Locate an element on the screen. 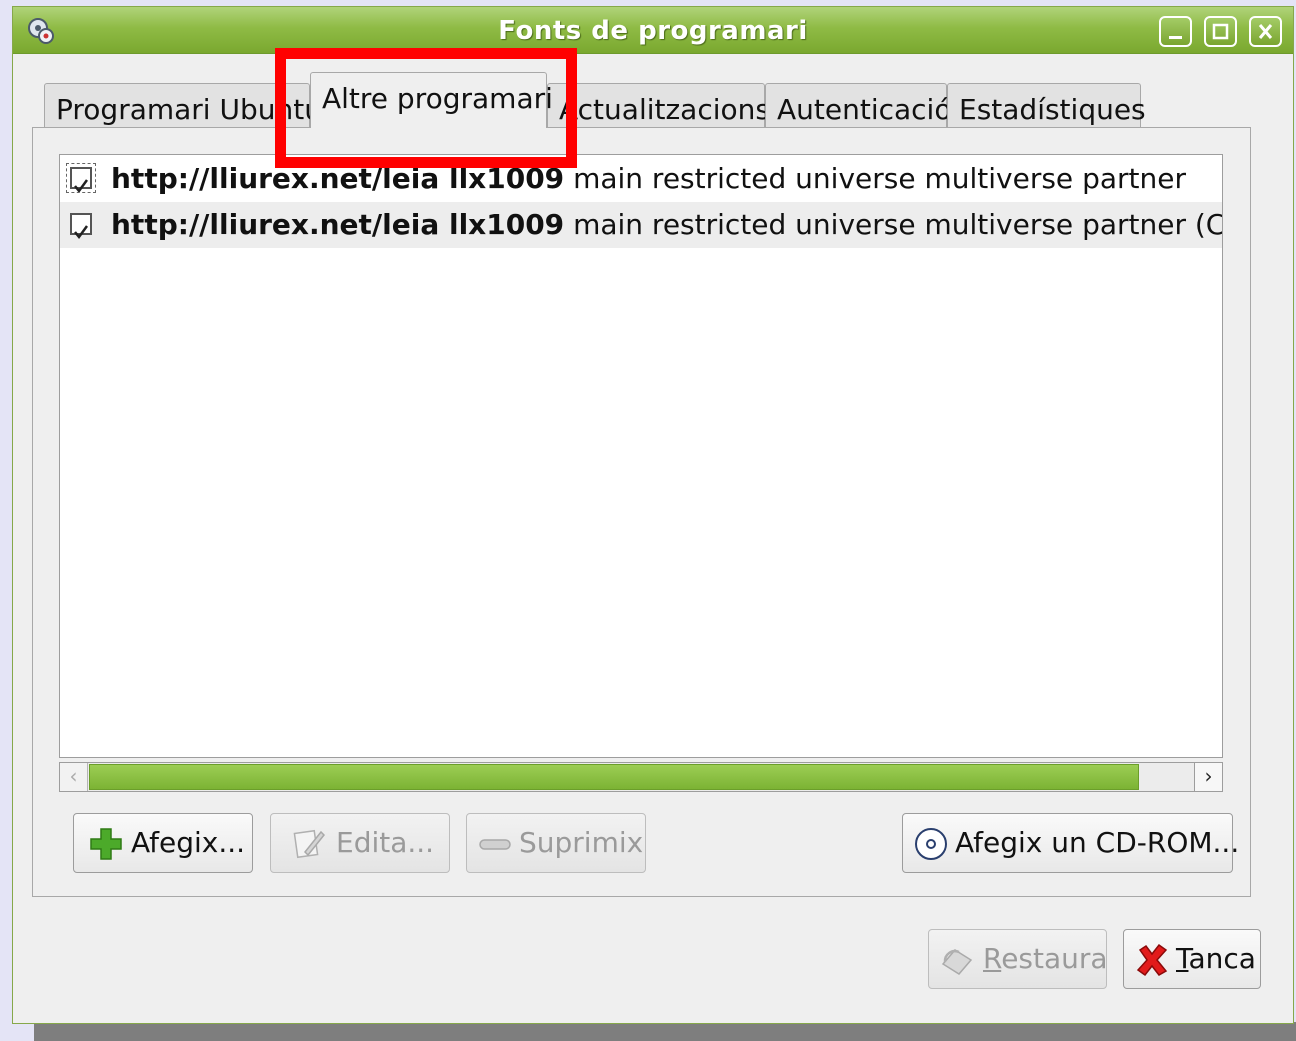 The image size is (1296, 1041). revert-label: Restaura is located at coordinates (1045, 958).